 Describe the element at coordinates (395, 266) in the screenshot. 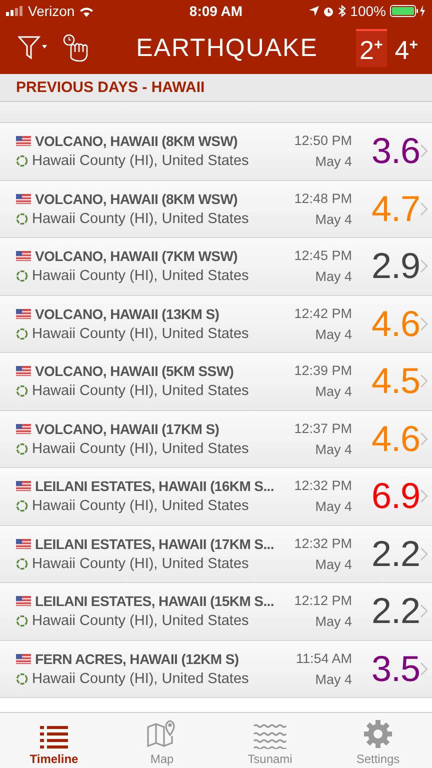

I see `magnitude-value: 2.9` at that location.